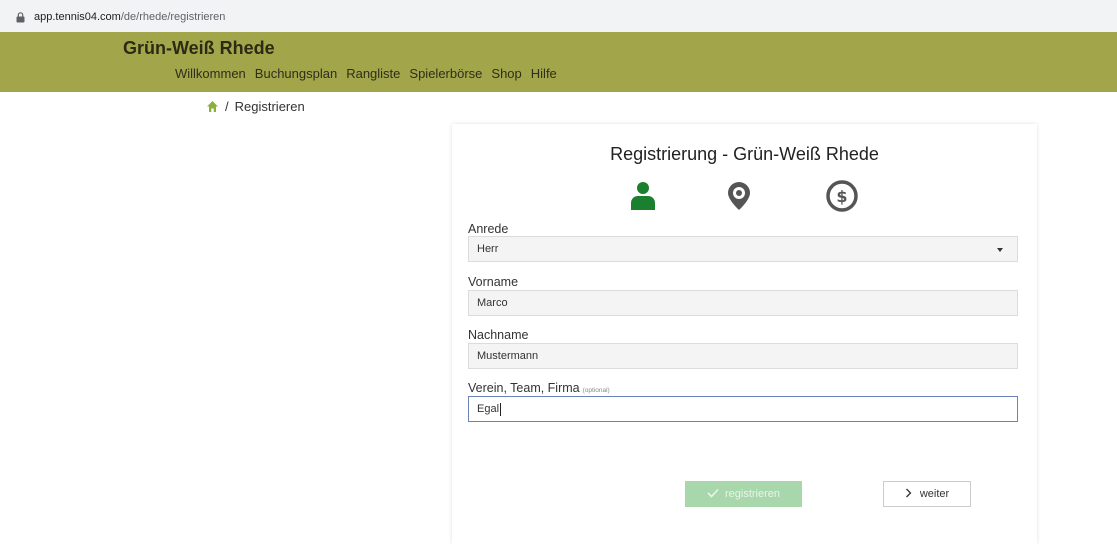  What do you see at coordinates (643, 196) in the screenshot?
I see `person-icon` at bounding box center [643, 196].